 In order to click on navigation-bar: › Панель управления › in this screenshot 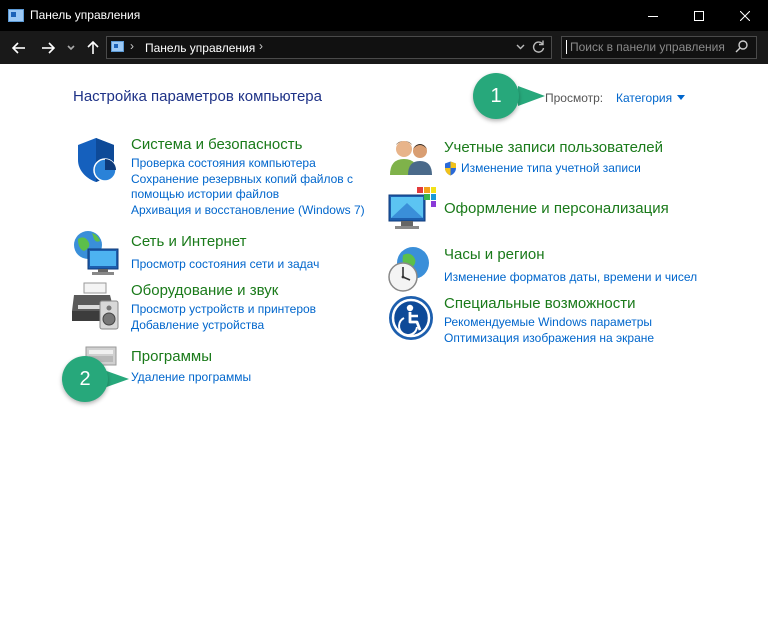, I will do `click(384, 47)`.